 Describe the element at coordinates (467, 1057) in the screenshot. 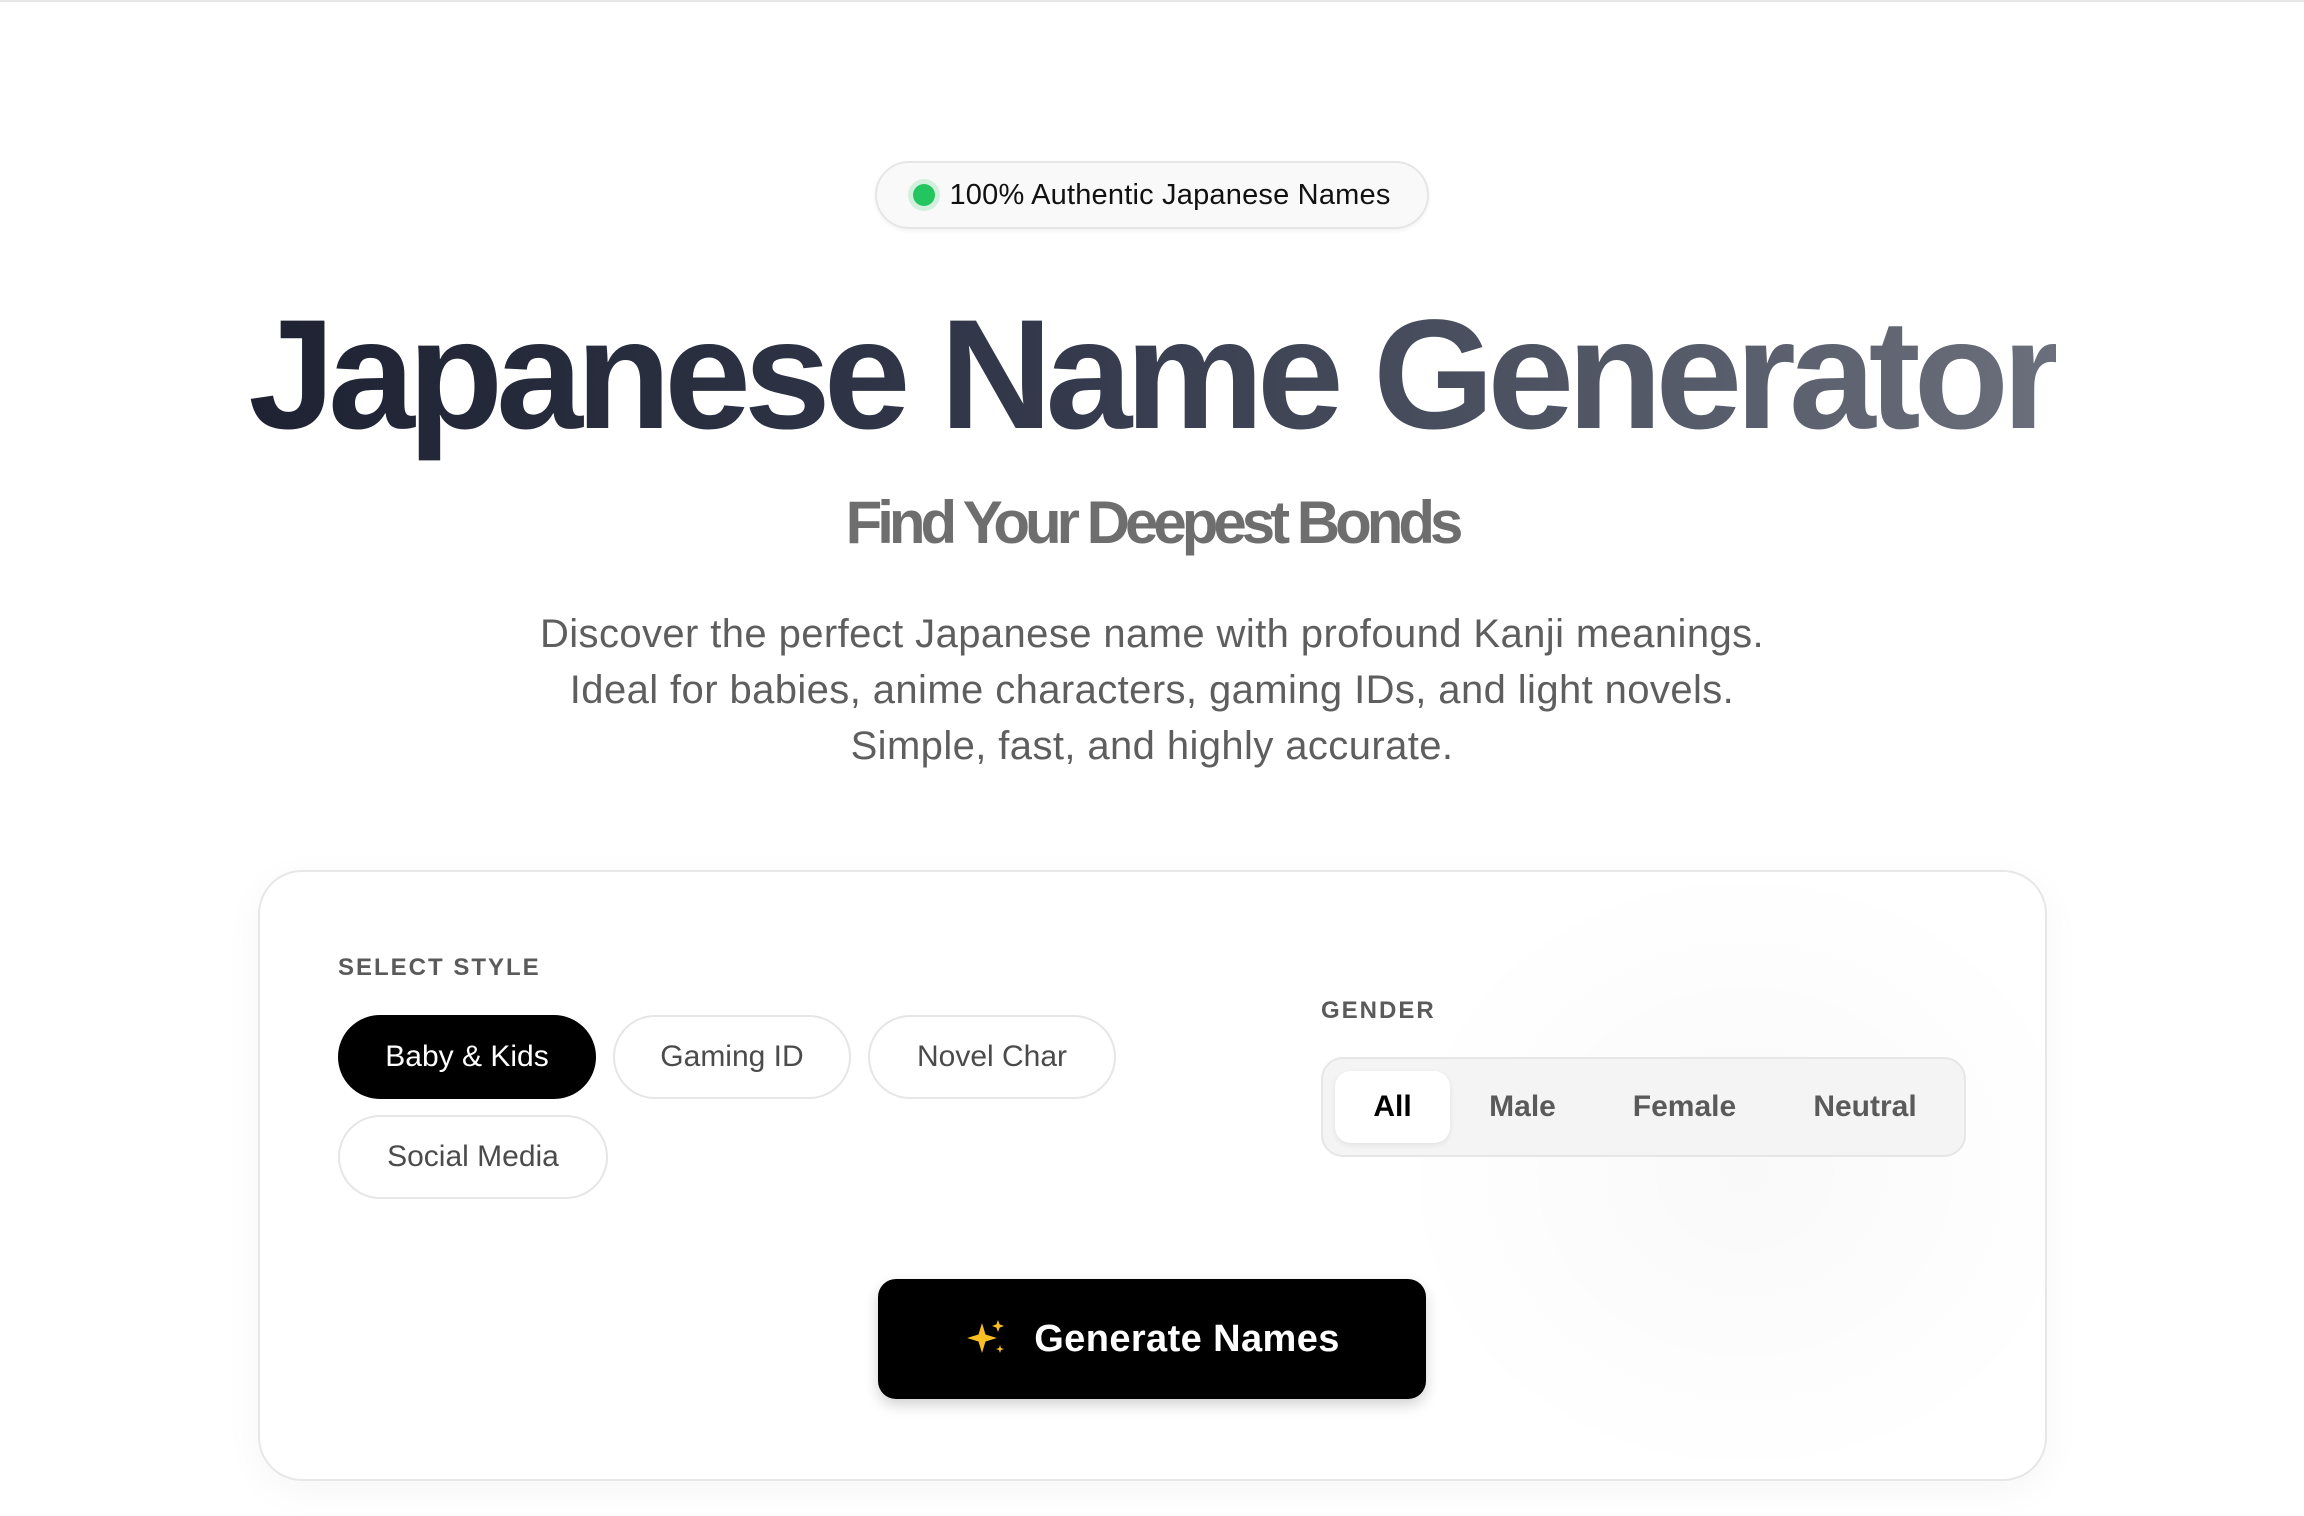

I see `style-chip-baby-kids: Baby & Kids` at that location.